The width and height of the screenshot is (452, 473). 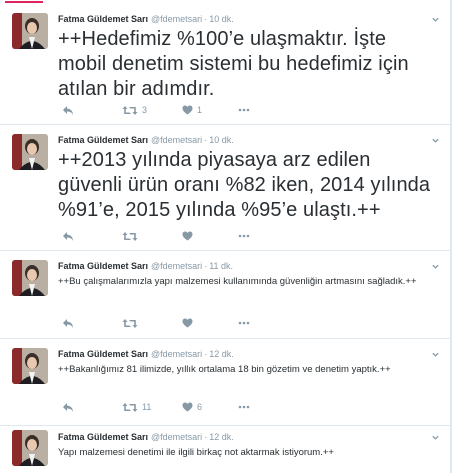 I want to click on active-tab-indicator, so click(x=24, y=2).